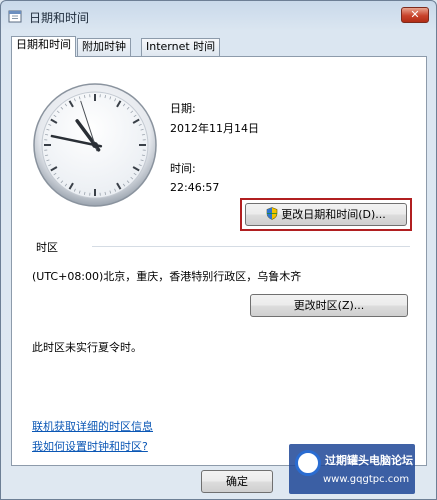 The image size is (437, 500). Describe the element at coordinates (95, 145) in the screenshot. I see `analog-clock` at that location.